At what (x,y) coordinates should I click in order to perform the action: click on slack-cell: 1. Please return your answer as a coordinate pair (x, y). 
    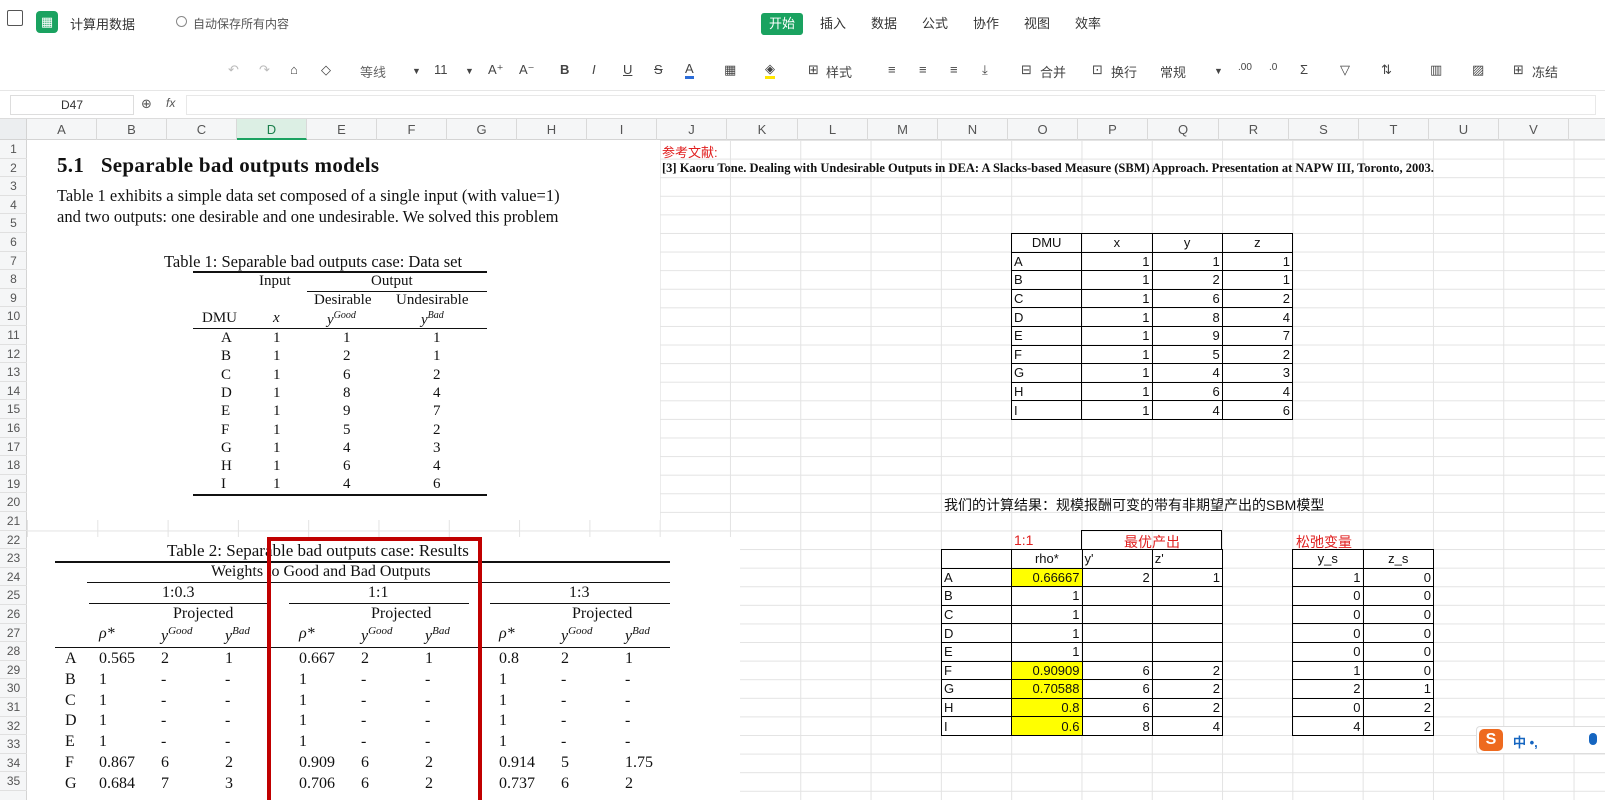
    Looking at the image, I should click on (1328, 670).